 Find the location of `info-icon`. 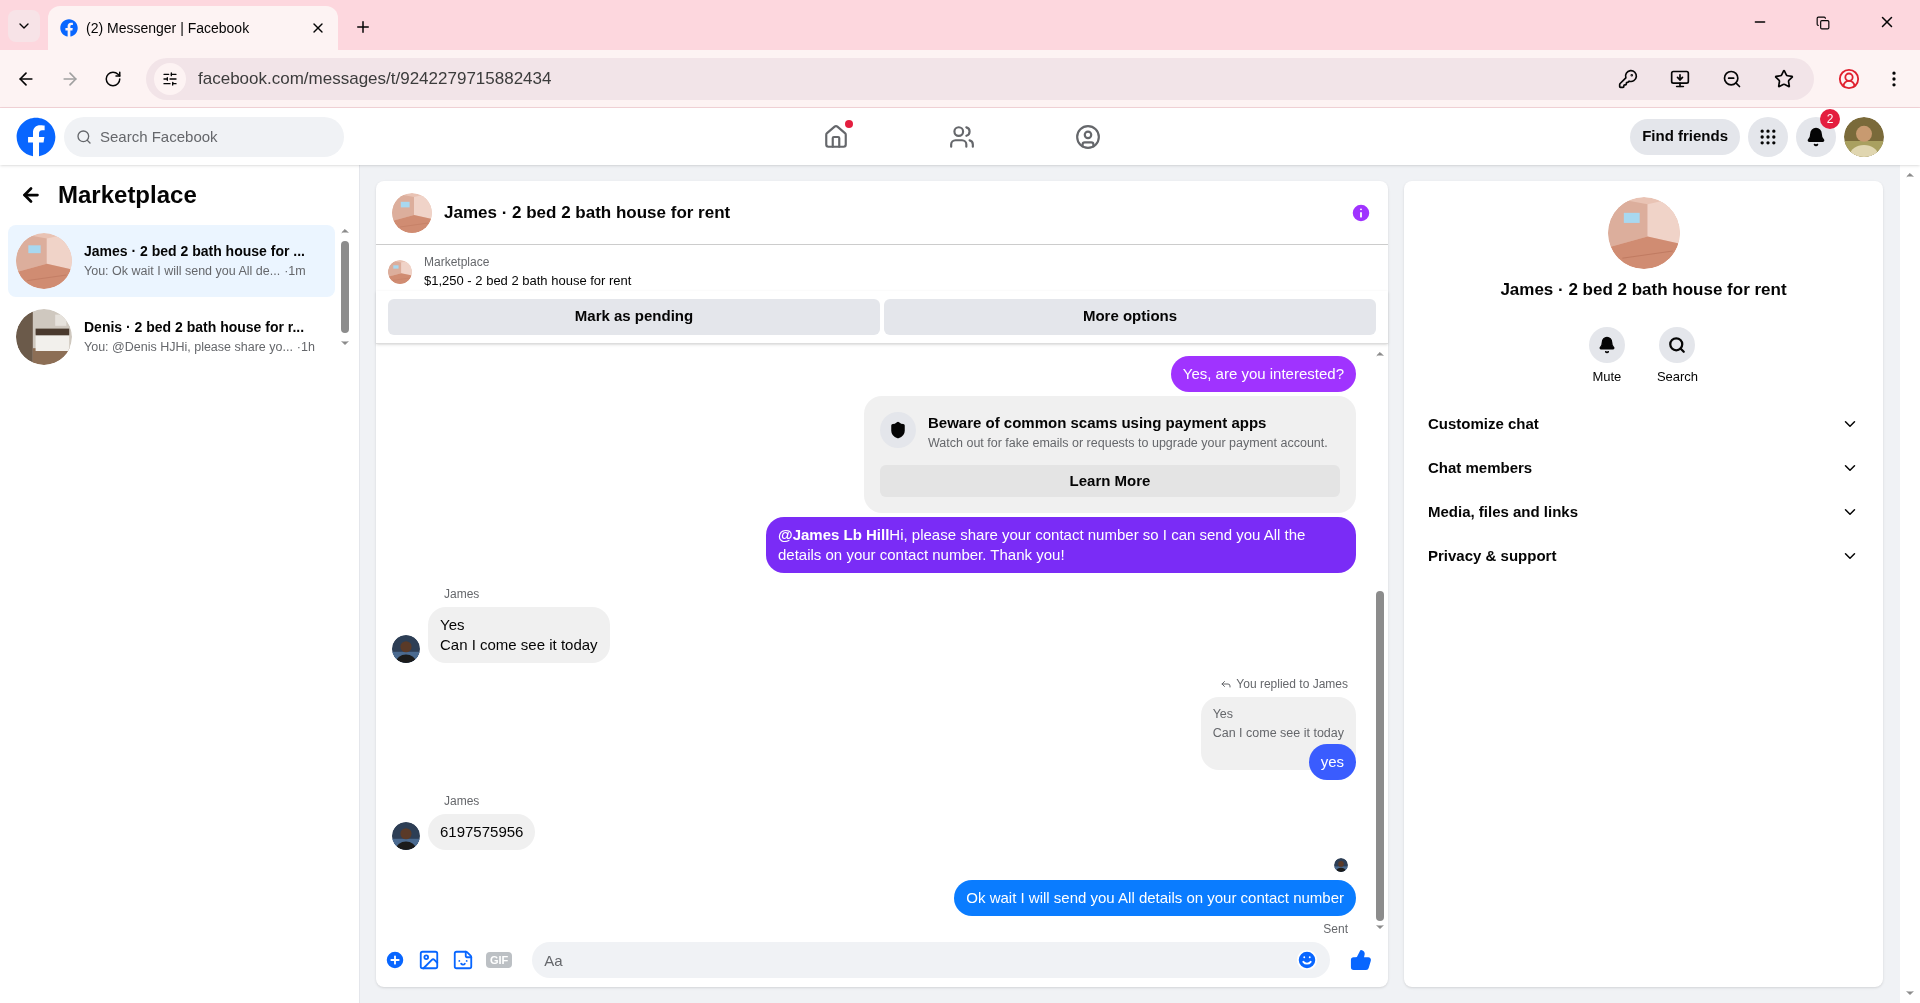

info-icon is located at coordinates (1361, 212).